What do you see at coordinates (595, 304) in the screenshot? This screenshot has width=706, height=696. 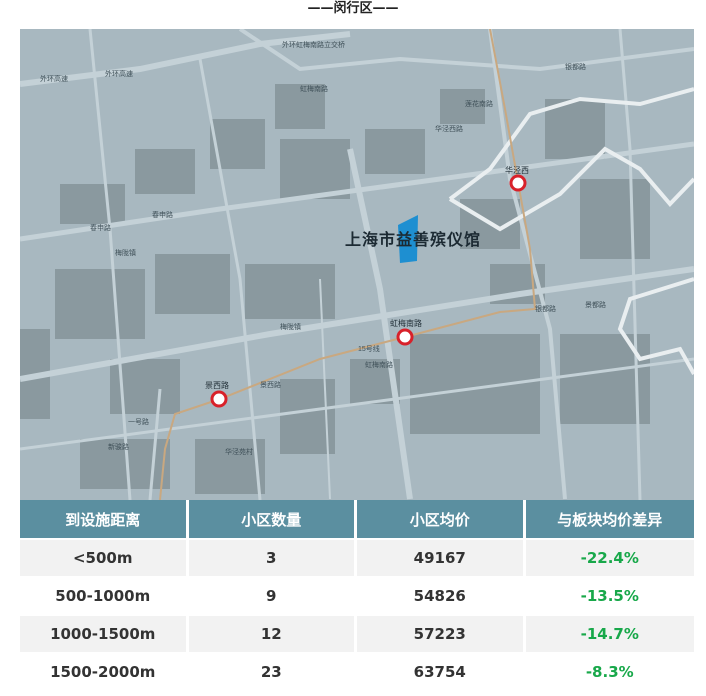 I see `svg-text: 景都路` at bounding box center [595, 304].